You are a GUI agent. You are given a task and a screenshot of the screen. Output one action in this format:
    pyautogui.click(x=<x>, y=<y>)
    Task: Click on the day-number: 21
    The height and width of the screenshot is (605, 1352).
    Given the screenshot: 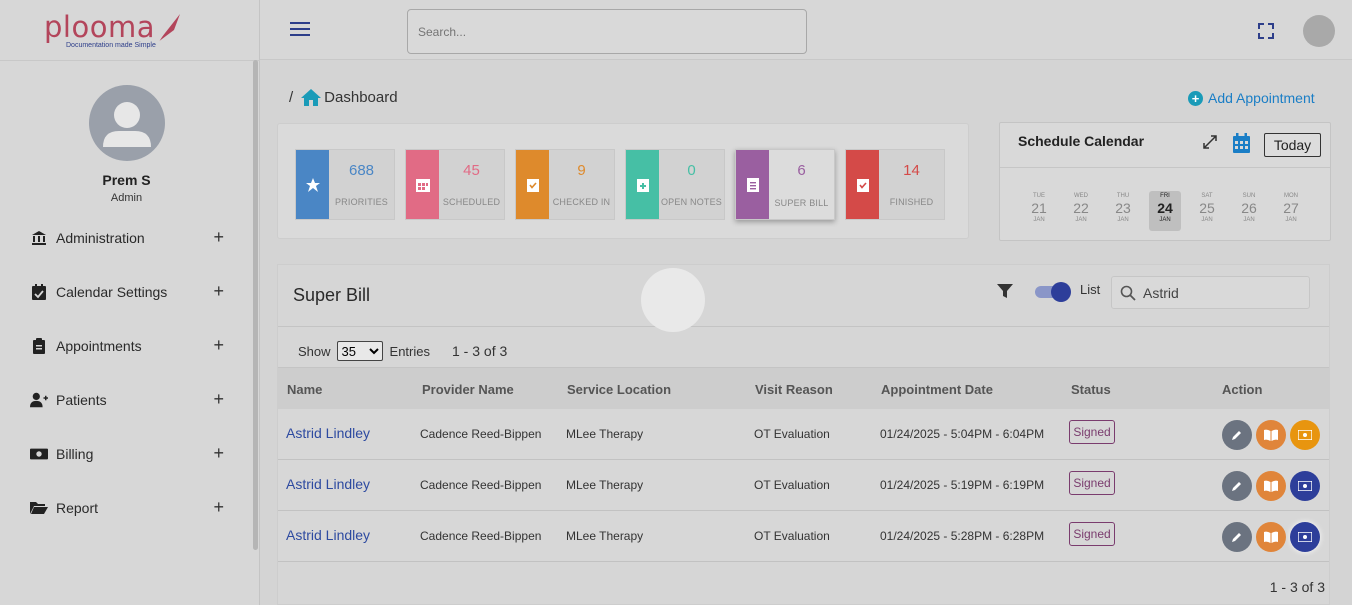 What is the action you would take?
    pyautogui.click(x=1039, y=208)
    